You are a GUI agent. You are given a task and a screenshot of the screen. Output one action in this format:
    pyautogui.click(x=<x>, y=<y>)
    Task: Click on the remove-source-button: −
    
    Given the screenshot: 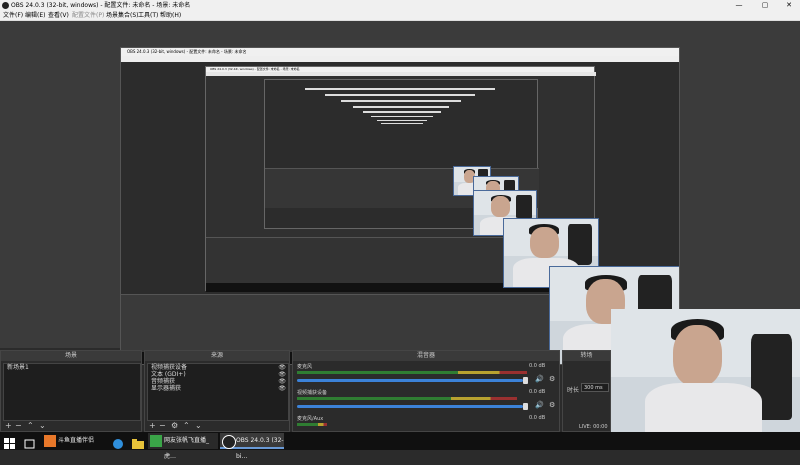 What is the action you would take?
    pyautogui.click(x=162, y=426)
    